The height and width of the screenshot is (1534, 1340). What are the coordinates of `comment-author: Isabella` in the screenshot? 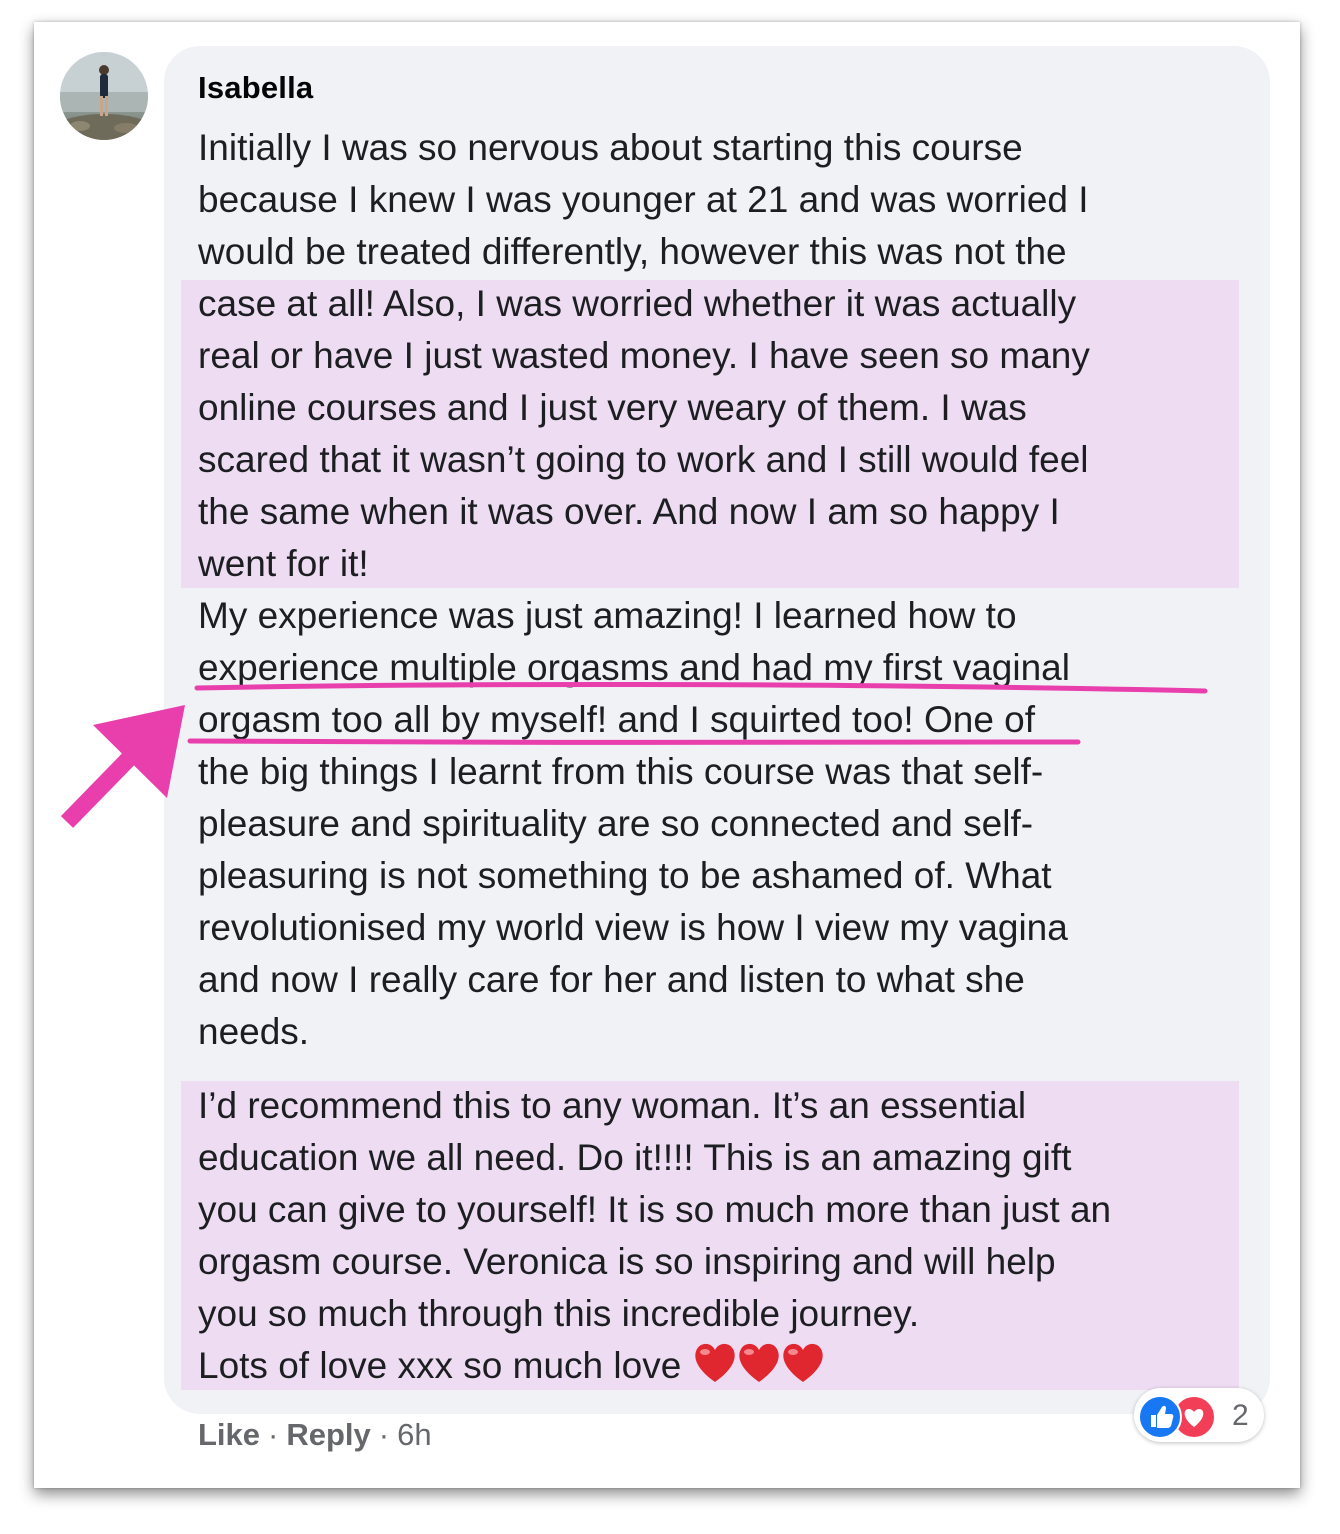 It's located at (255, 88).